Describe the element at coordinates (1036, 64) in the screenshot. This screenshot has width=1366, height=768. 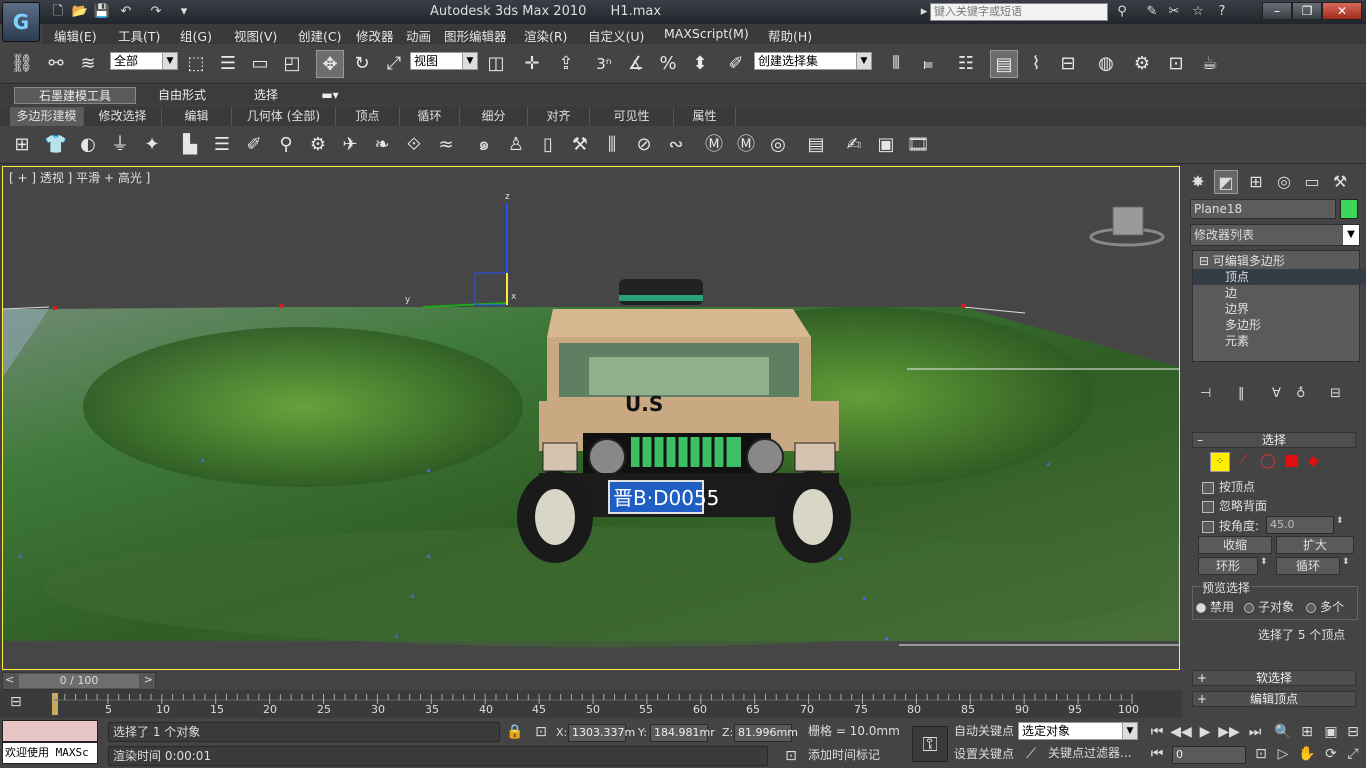
I see `curve-editor-icon: ⌇` at that location.